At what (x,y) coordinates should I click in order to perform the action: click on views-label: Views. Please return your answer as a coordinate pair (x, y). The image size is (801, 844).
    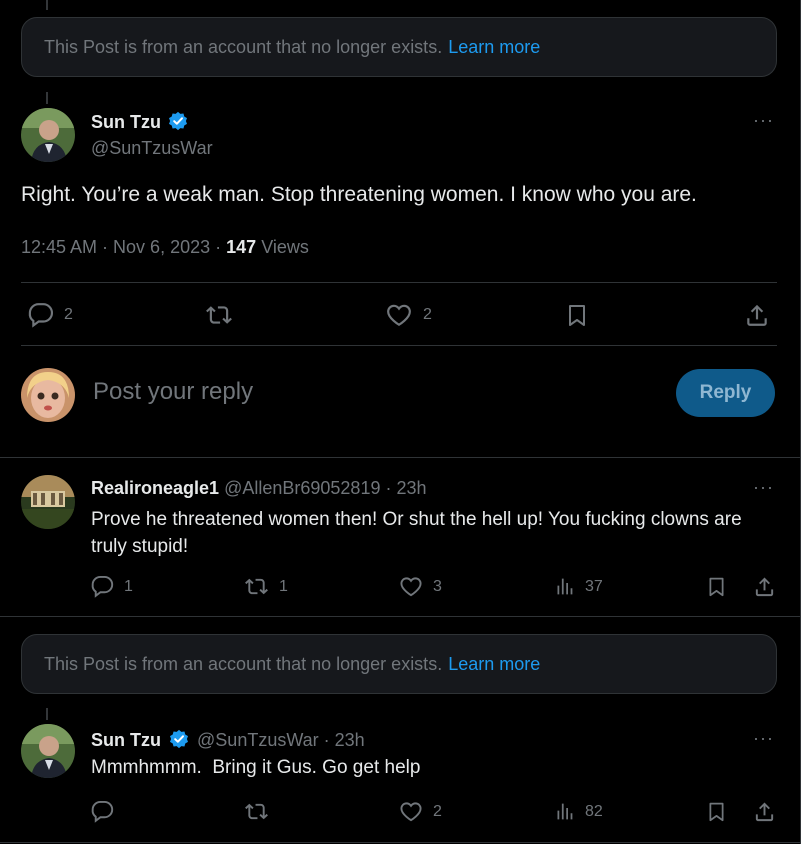
    Looking at the image, I should click on (285, 247).